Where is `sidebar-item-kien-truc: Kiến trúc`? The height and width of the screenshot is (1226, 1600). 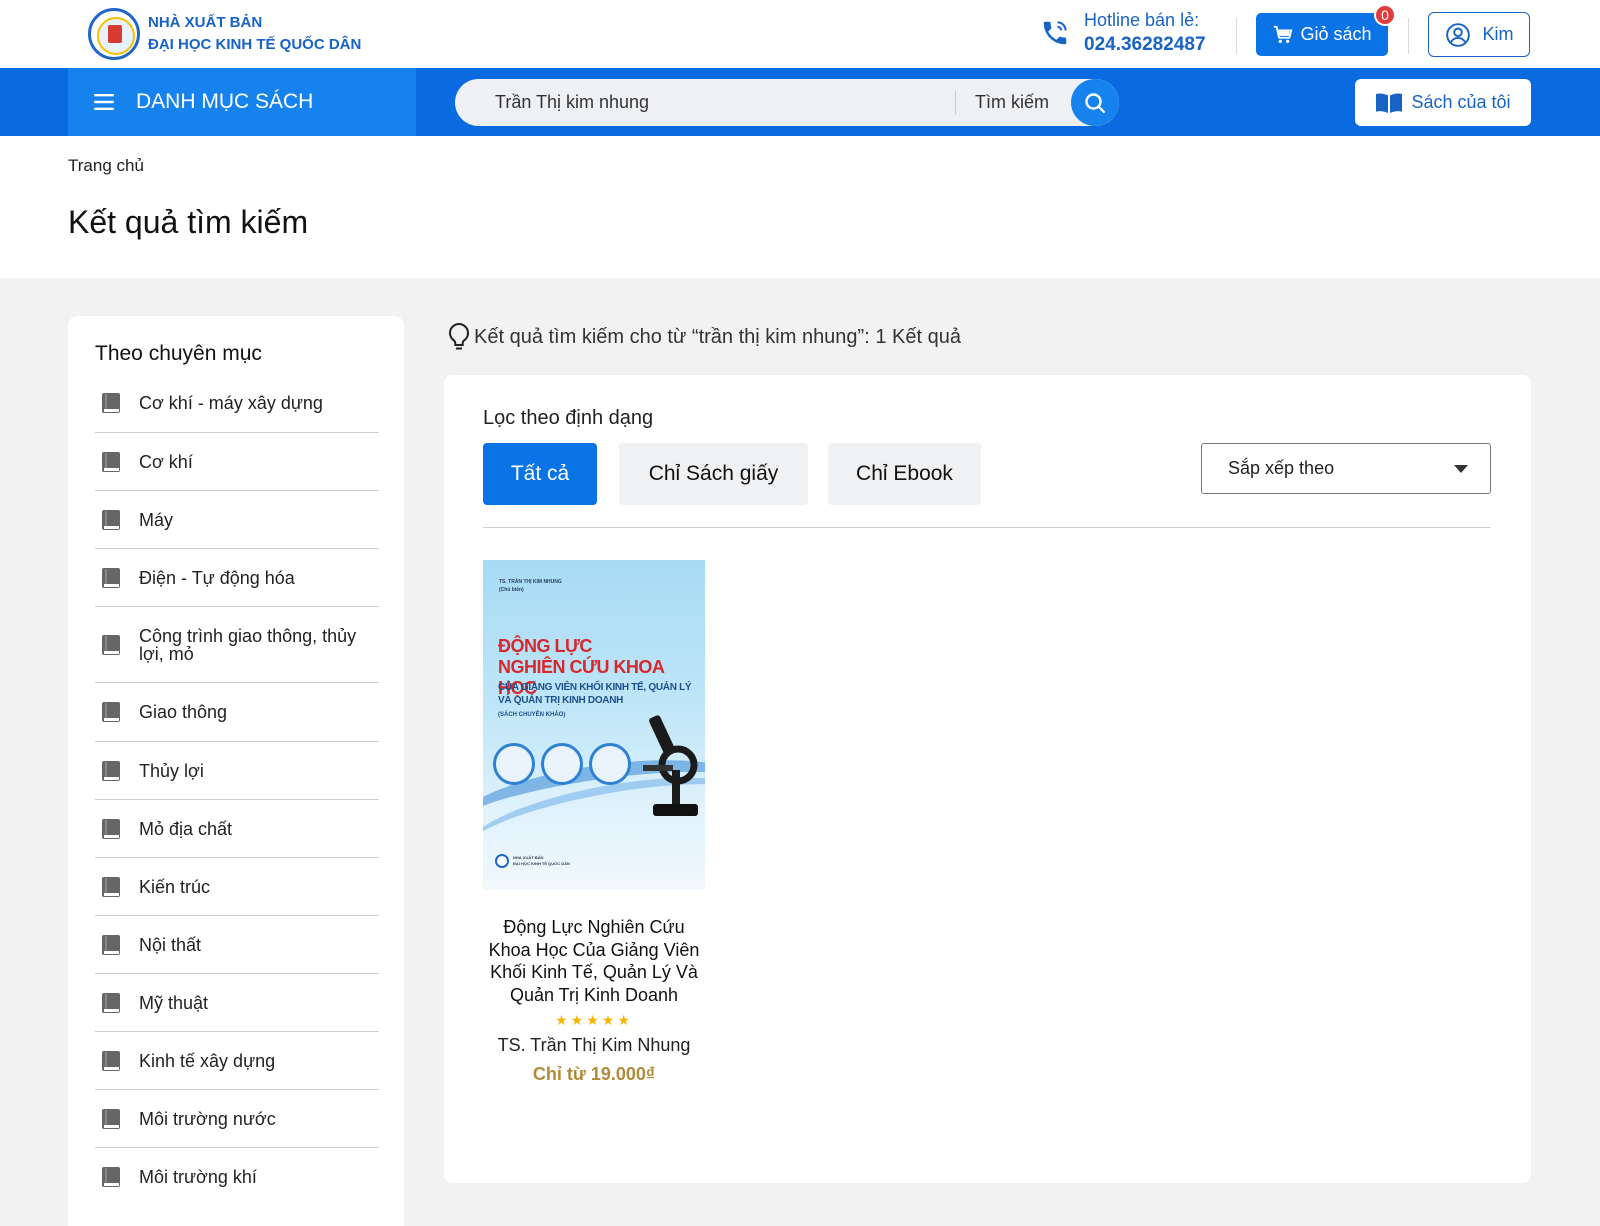
sidebar-item-kien-truc: Kiến trúc is located at coordinates (237, 887).